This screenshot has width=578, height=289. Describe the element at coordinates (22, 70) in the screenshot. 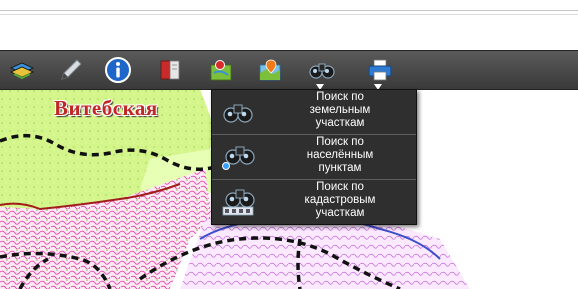

I see `layers-stack-icon` at that location.